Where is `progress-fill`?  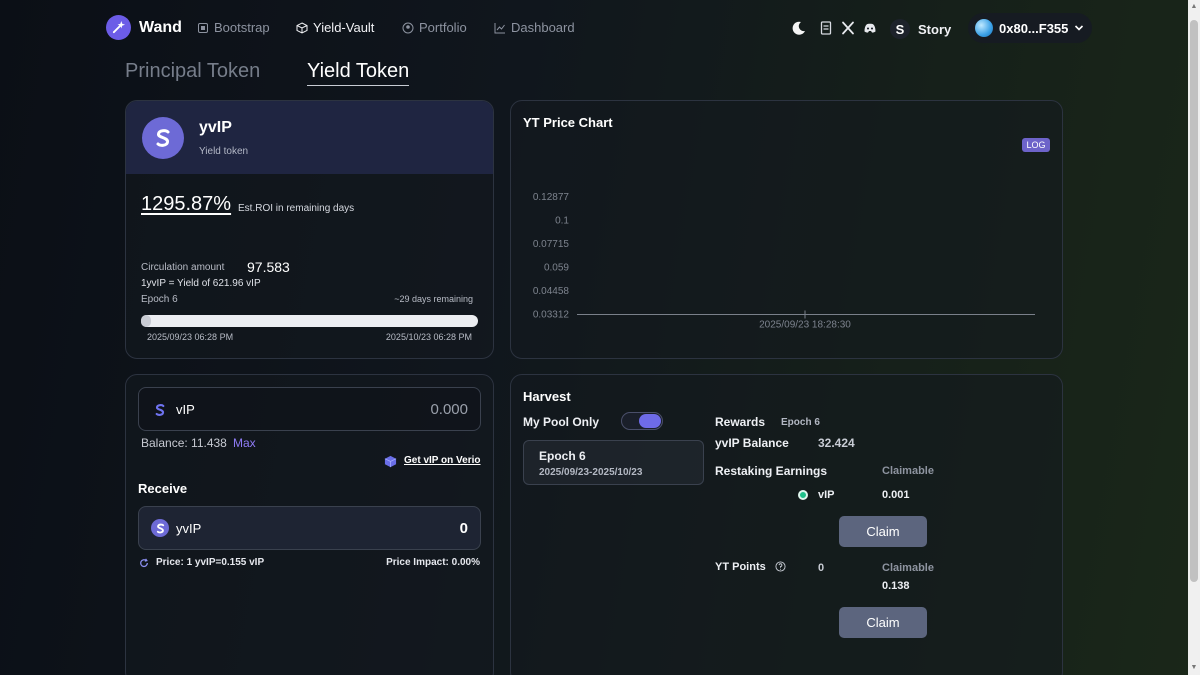
progress-fill is located at coordinates (146, 321).